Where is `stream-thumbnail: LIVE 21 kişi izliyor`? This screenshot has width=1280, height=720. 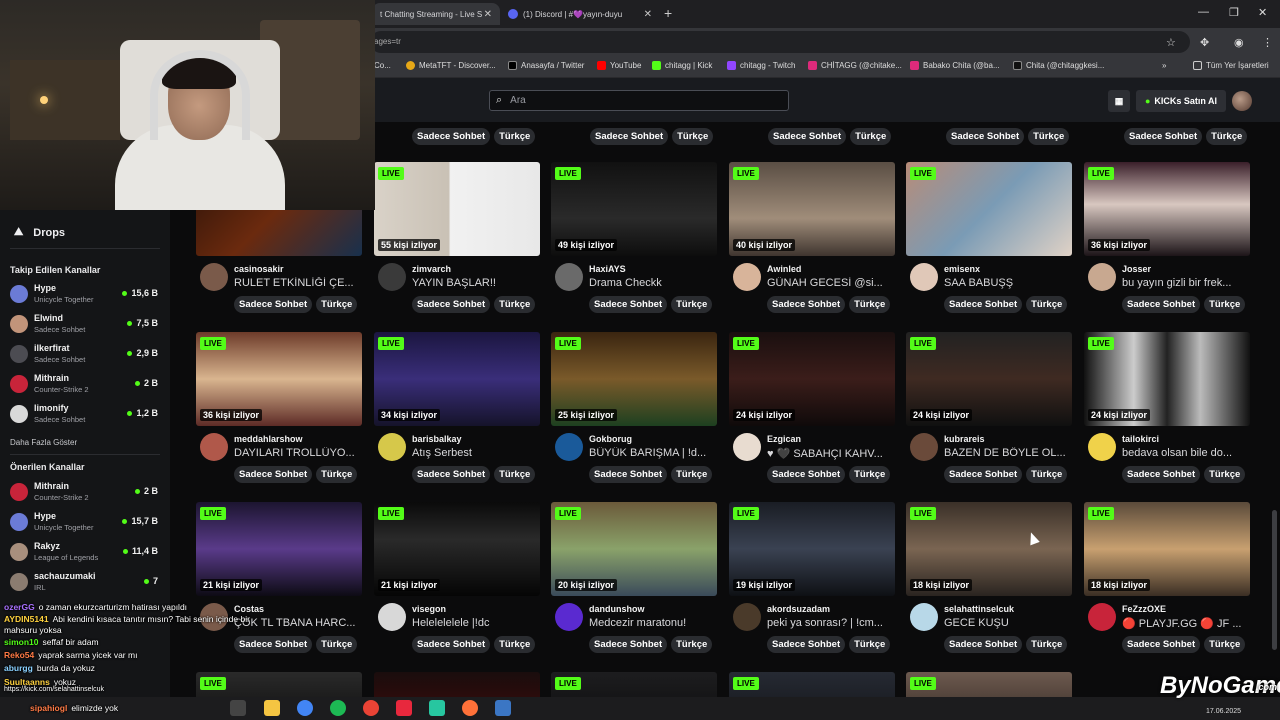
stream-thumbnail: LIVE 21 kişi izliyor is located at coordinates (457, 549).